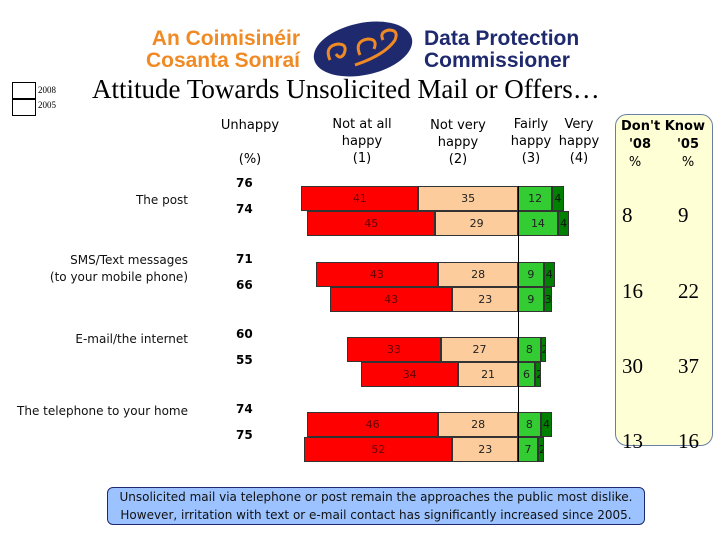 The width and height of the screenshot is (720, 540). I want to click on bar-segment-not-at-all-2008: 43, so click(377, 274).